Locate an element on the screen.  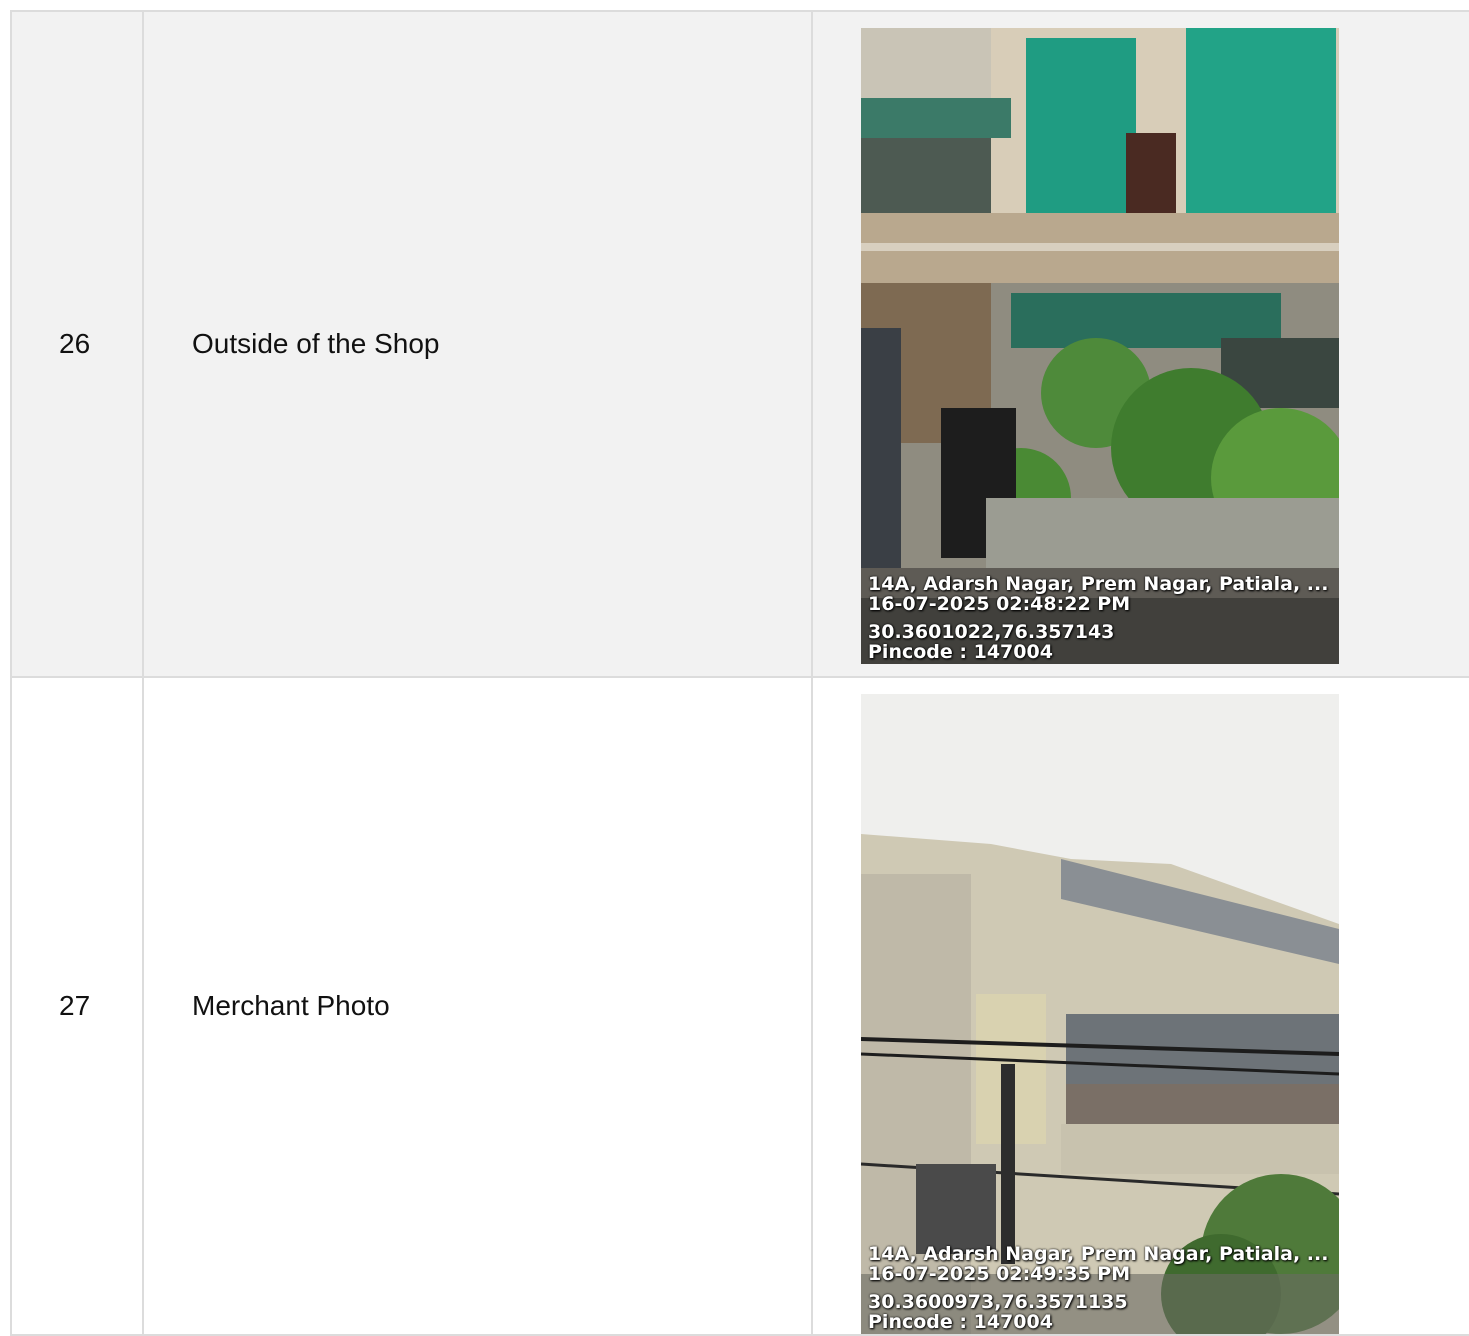
row-number: 27 is located at coordinates (75, 1005).